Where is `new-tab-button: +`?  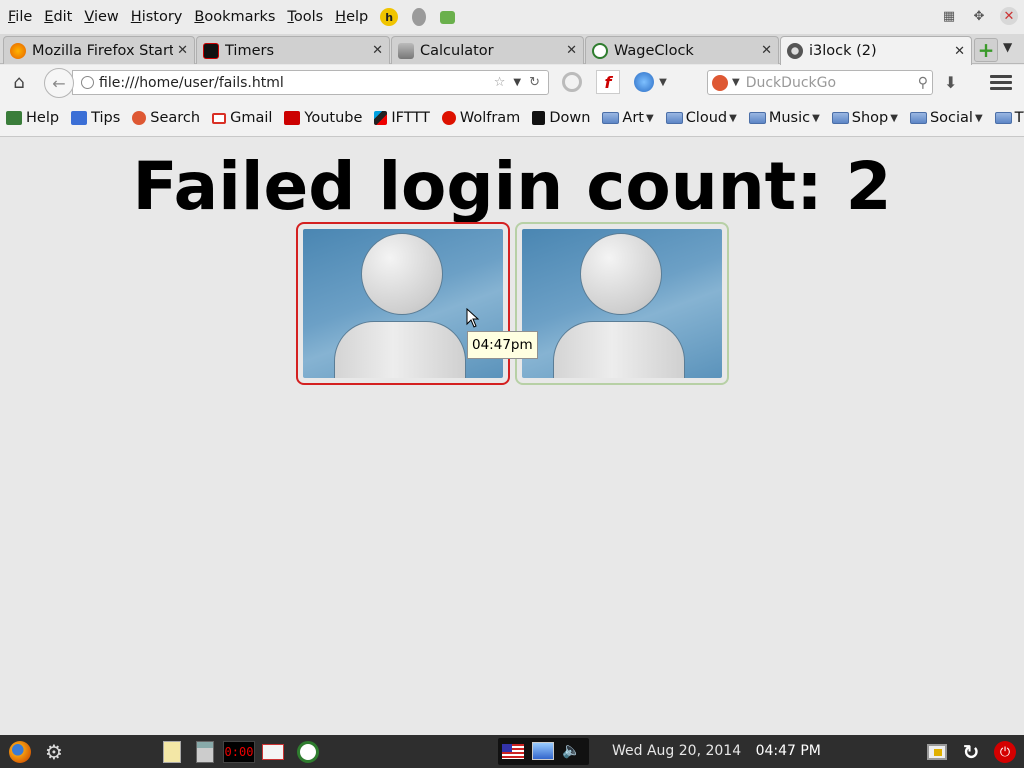 new-tab-button: + is located at coordinates (986, 50).